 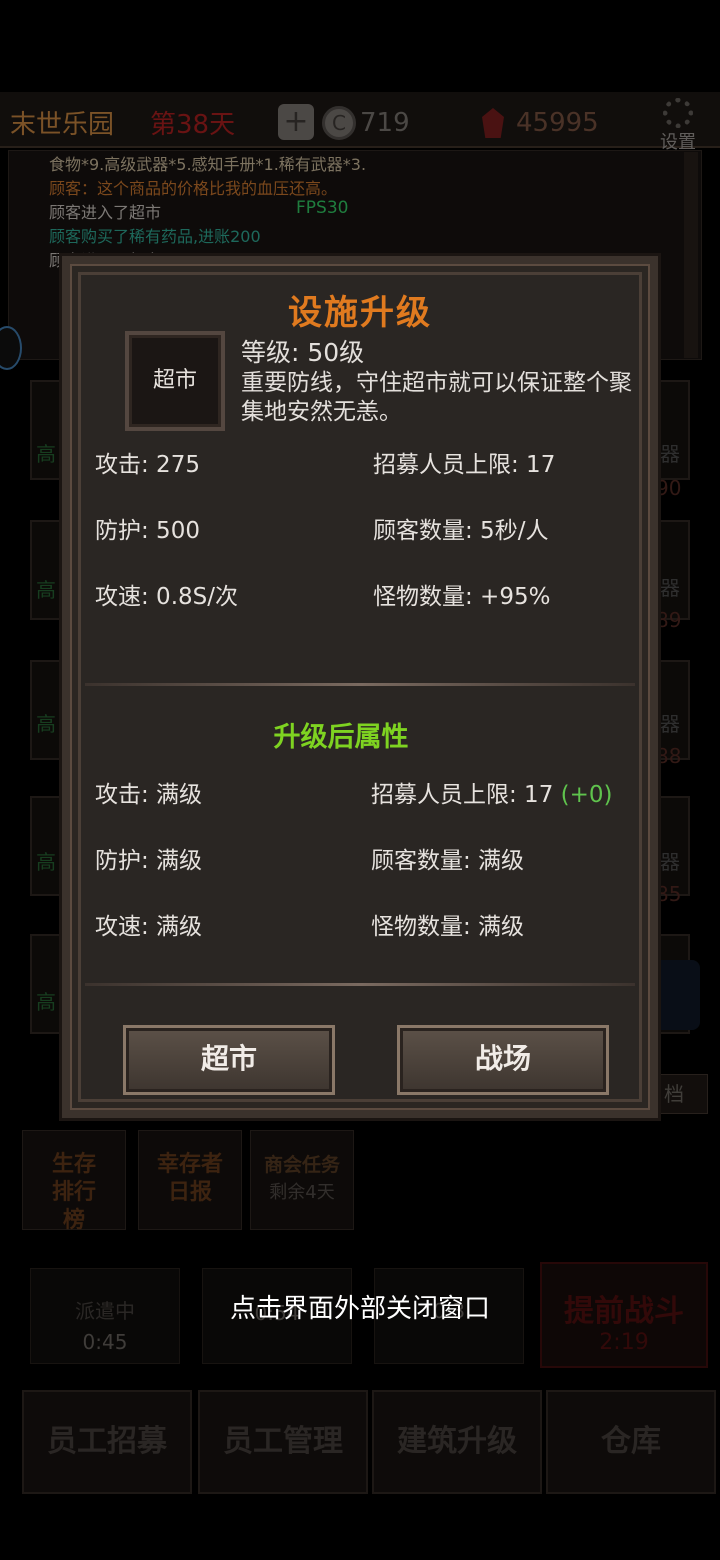 I want to click on after-attack: 攻击: 满级, so click(x=149, y=795).